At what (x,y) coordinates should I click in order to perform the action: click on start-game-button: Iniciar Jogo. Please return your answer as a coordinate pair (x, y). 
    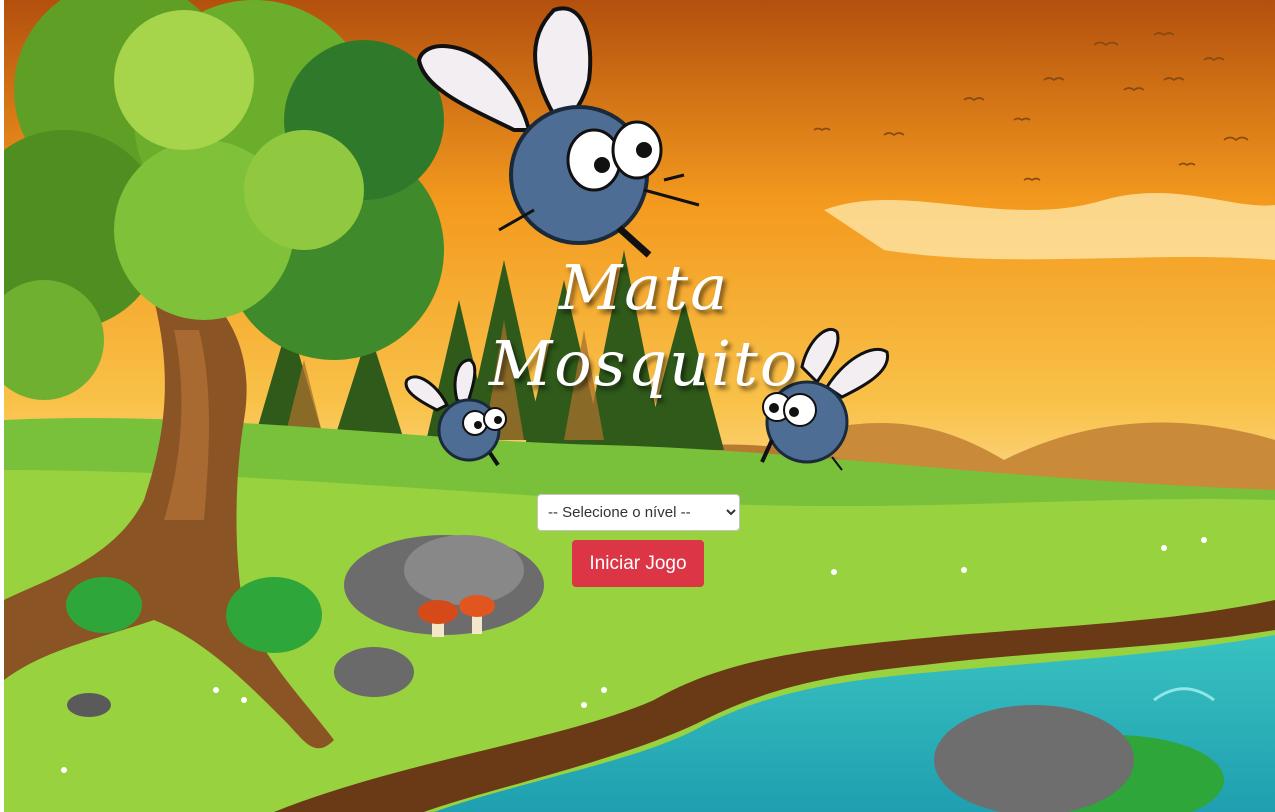
    Looking at the image, I should click on (638, 563).